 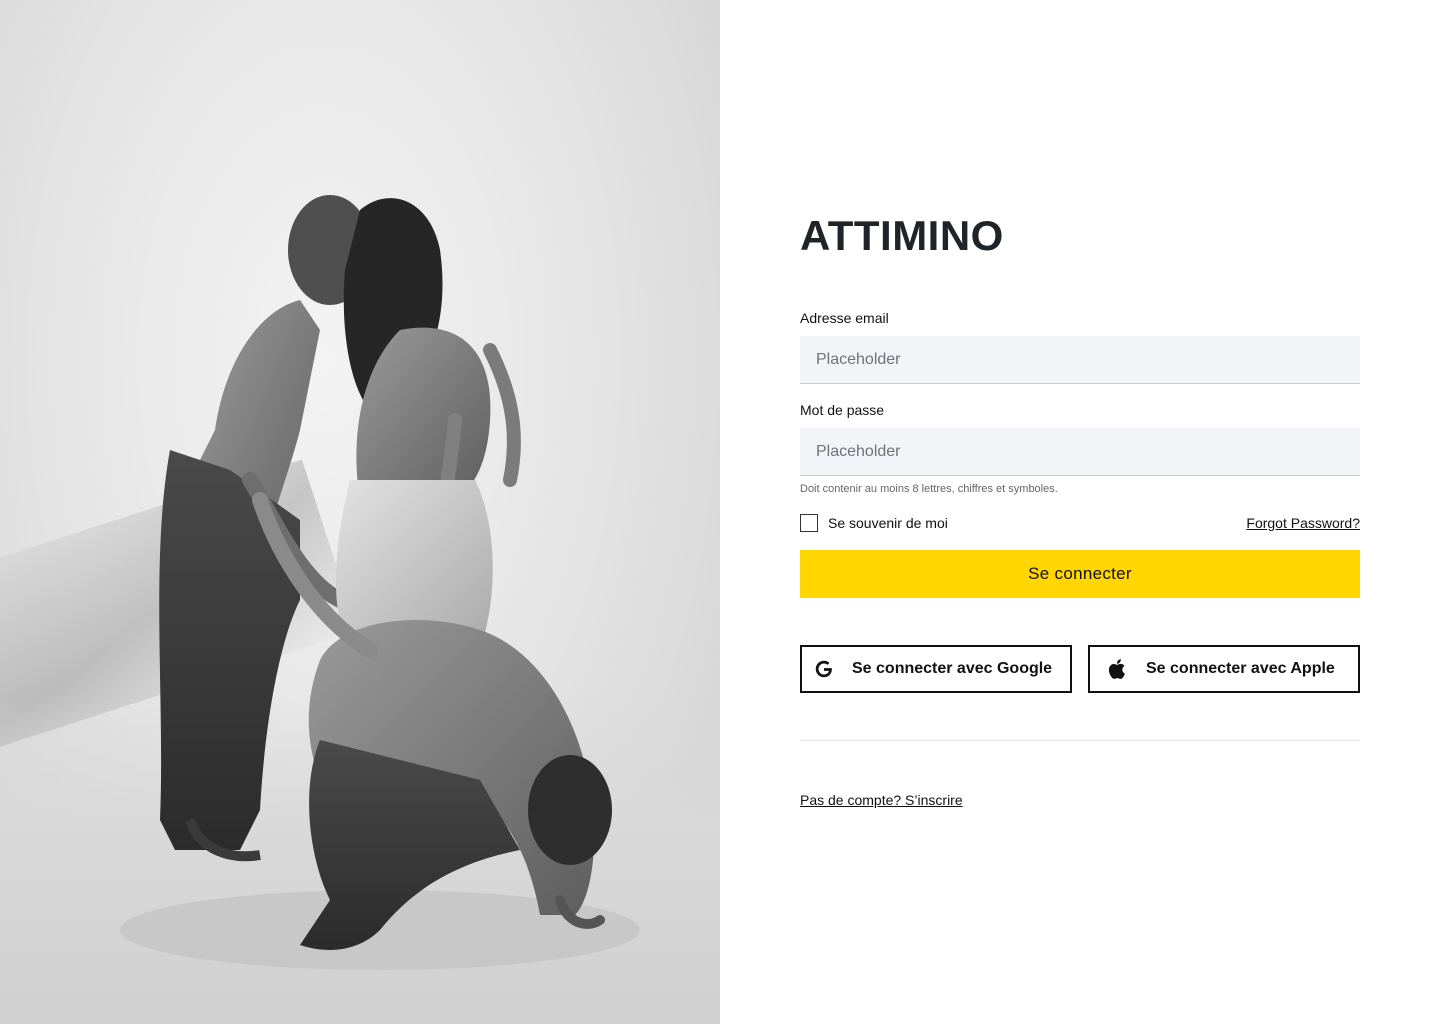 What do you see at coordinates (824, 669) in the screenshot?
I see `google-icon` at bounding box center [824, 669].